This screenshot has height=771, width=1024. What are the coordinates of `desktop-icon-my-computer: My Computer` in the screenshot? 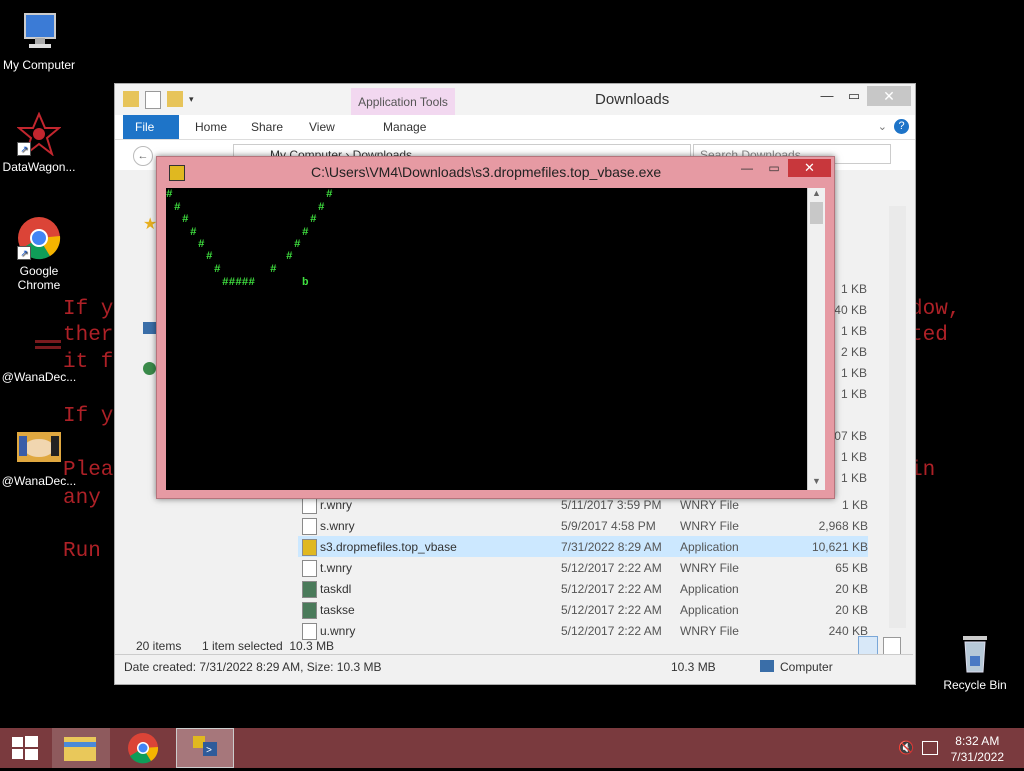 It's located at (39, 41).